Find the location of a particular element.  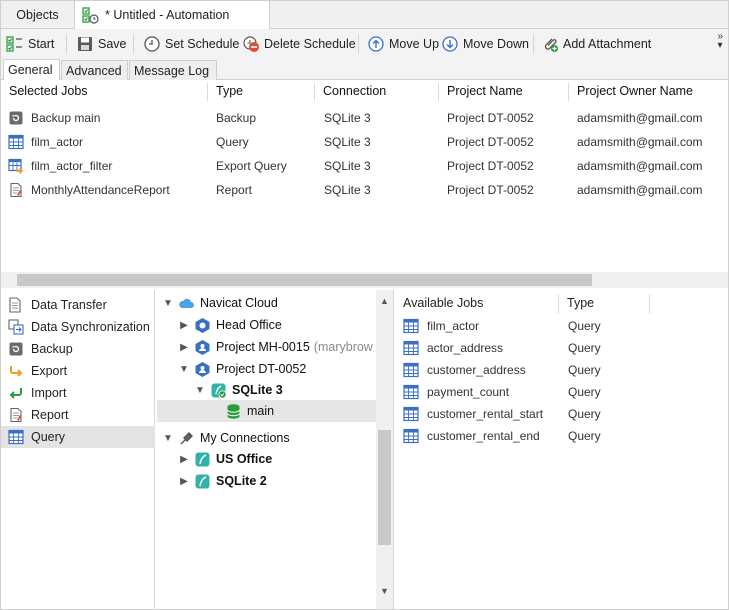

database-icon is located at coordinates (233, 411).